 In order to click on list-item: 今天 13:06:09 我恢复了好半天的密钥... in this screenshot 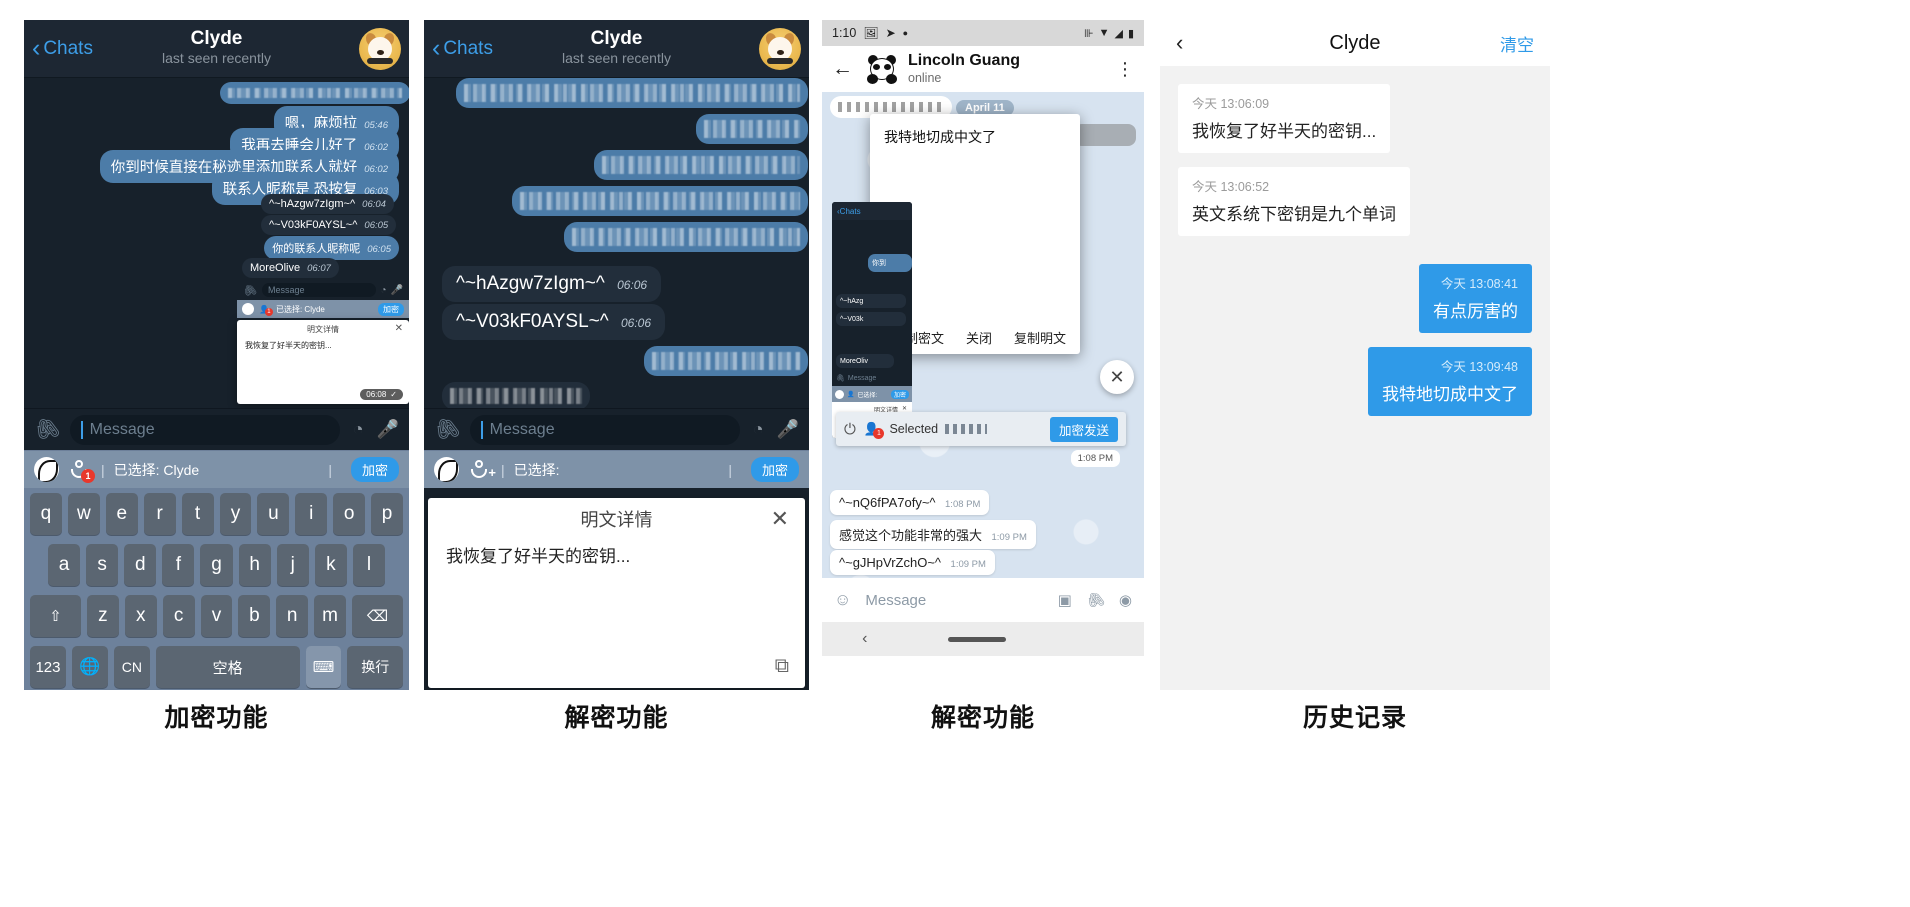, I will do `click(1355, 118)`.